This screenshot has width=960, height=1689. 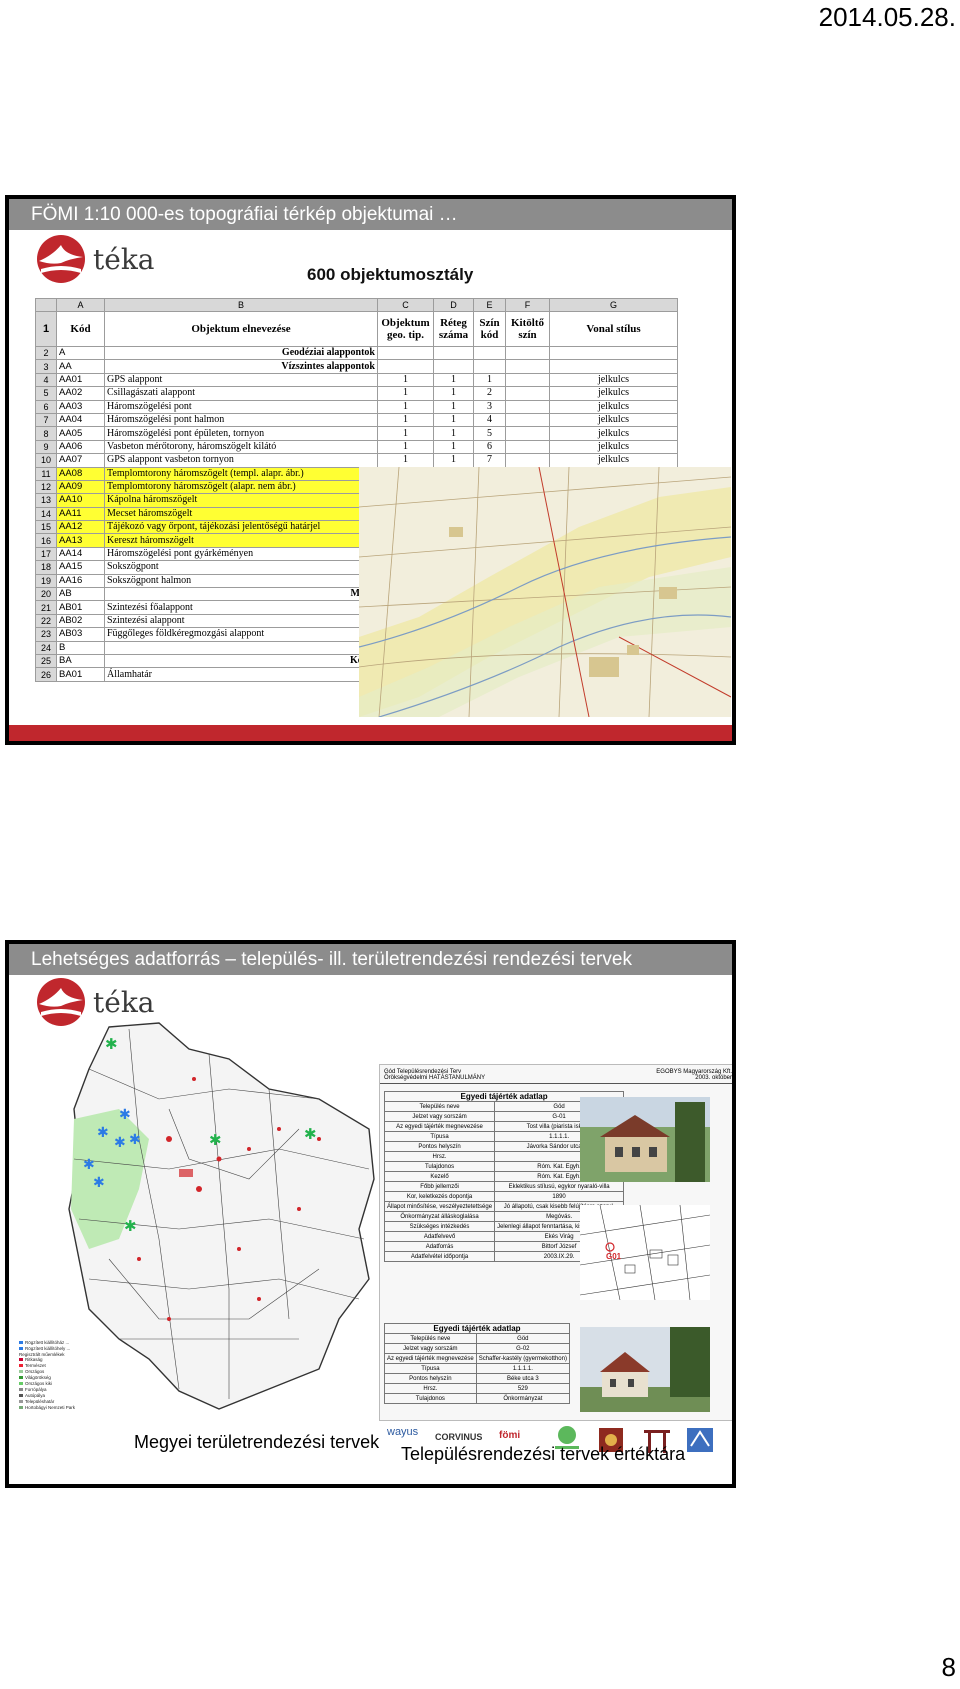 I want to click on doc-header-date: 2003. október, so click(x=713, y=1078).